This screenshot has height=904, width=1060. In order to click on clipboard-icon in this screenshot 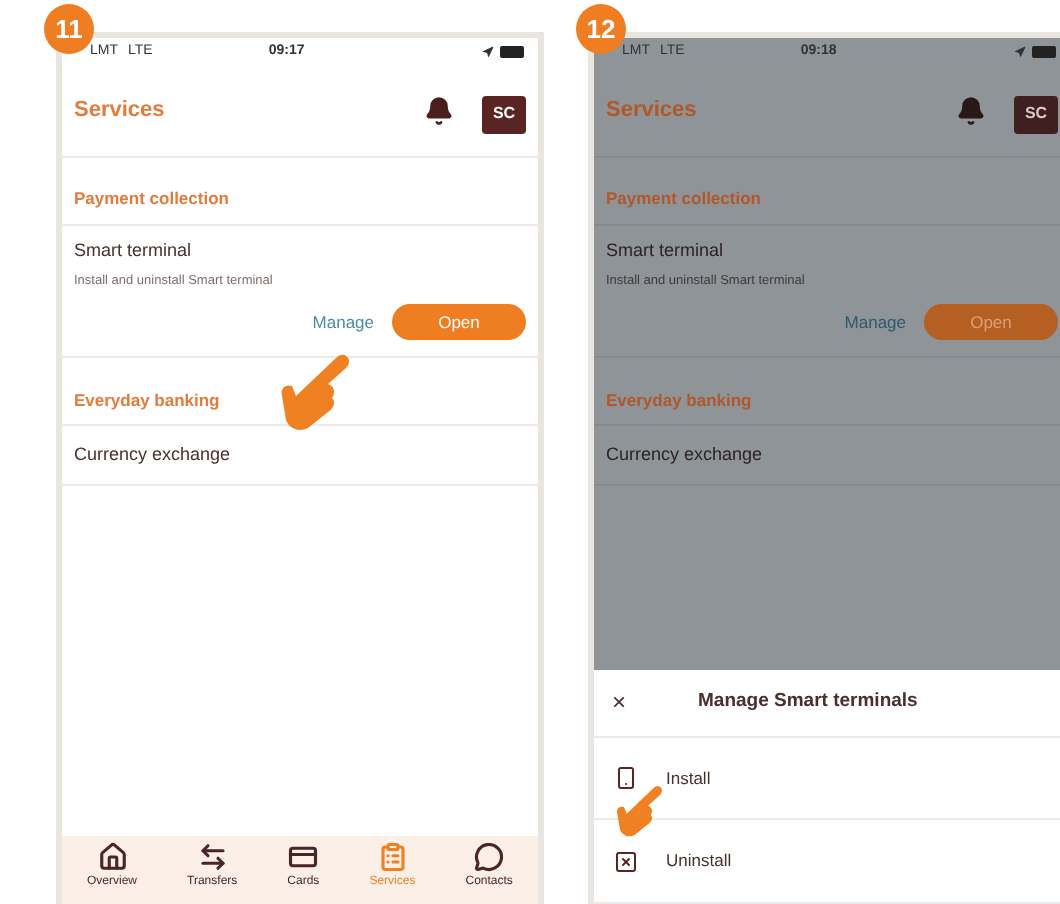, I will do `click(392, 857)`.